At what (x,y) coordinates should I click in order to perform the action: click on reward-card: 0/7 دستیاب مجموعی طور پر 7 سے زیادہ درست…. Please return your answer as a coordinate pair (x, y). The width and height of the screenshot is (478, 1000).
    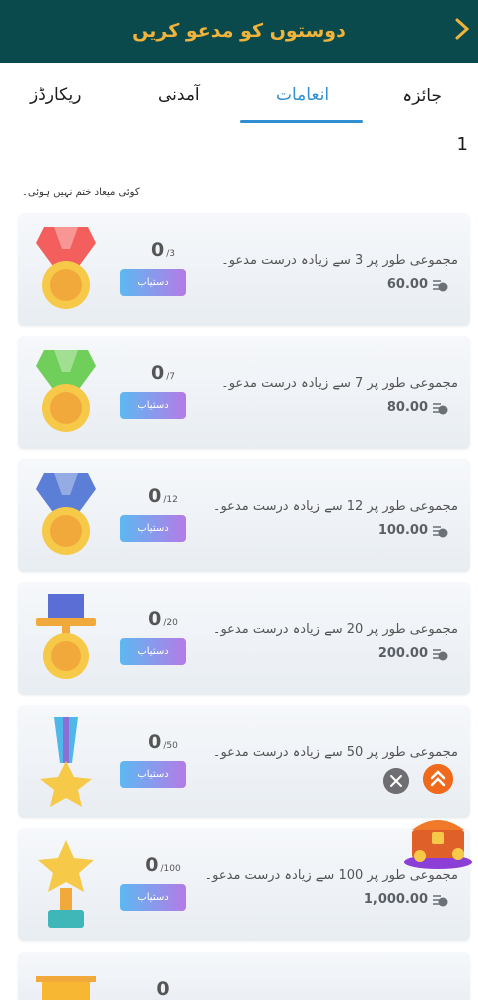
    Looking at the image, I should click on (244, 392).